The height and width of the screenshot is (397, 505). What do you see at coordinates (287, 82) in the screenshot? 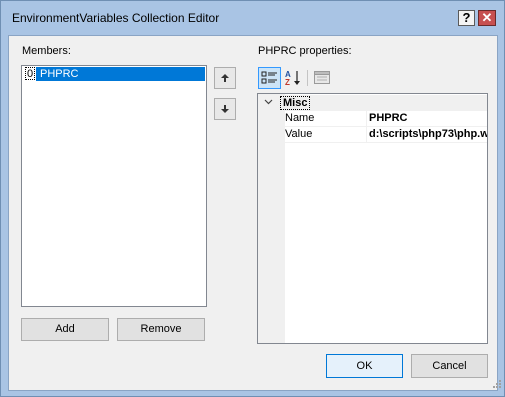
I see `svg-text: Z` at bounding box center [287, 82].